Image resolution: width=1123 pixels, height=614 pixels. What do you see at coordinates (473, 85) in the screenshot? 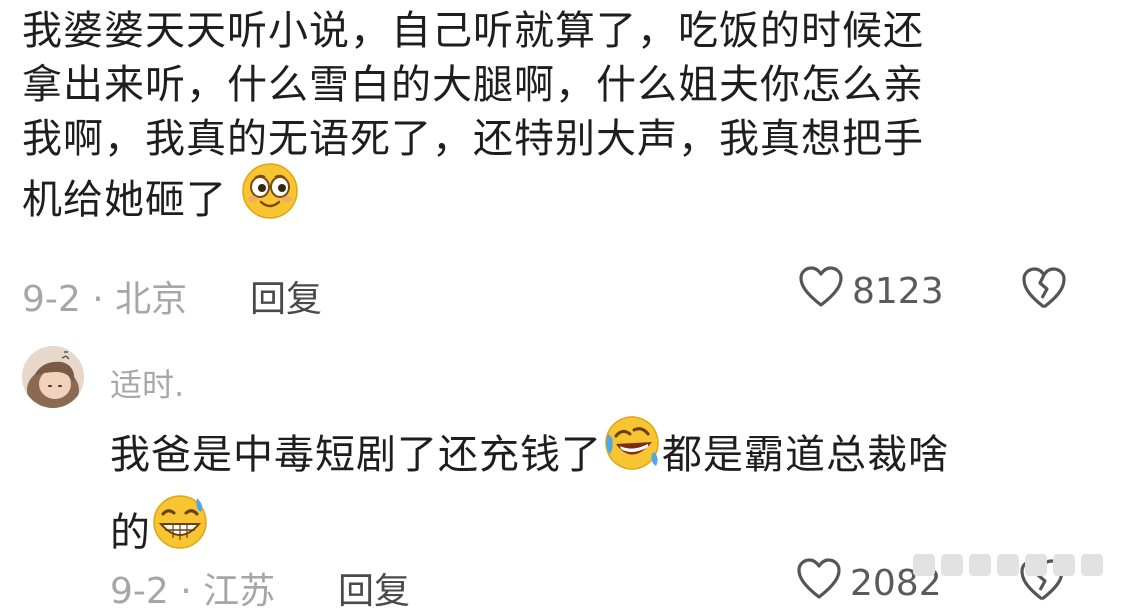
I see `comment-line: 拿出来听，什么雪白的大腿啊，什么姐夫你怎么亲` at bounding box center [473, 85].